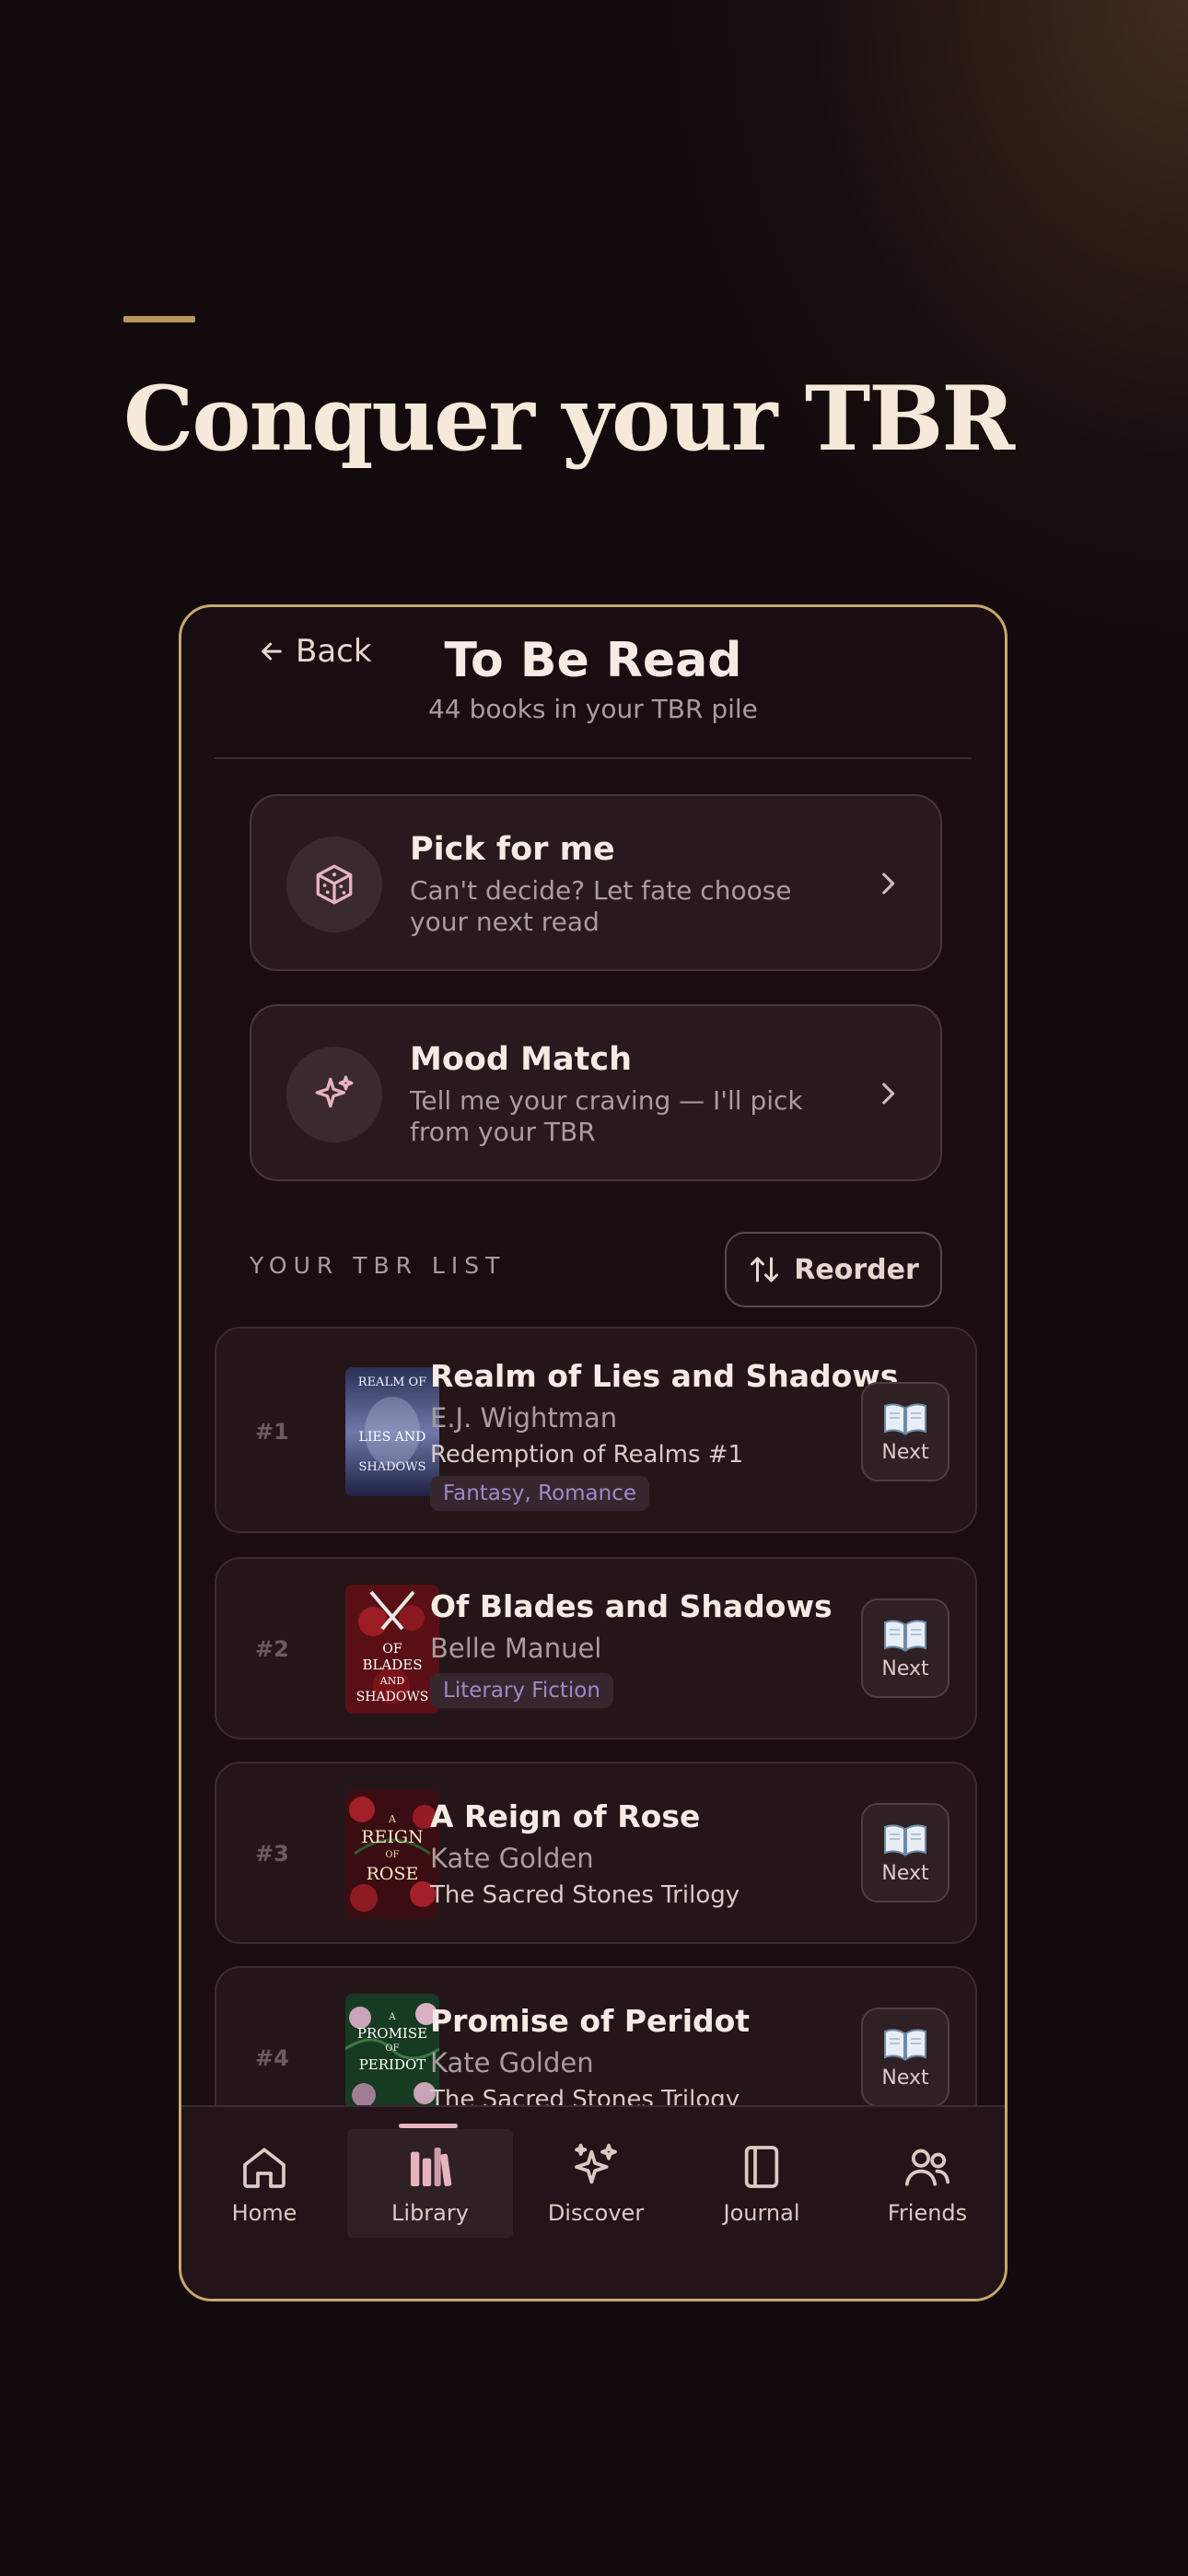 The width and height of the screenshot is (1188, 2576). What do you see at coordinates (521, 1059) in the screenshot?
I see `mood-match-title: Mood Match` at bounding box center [521, 1059].